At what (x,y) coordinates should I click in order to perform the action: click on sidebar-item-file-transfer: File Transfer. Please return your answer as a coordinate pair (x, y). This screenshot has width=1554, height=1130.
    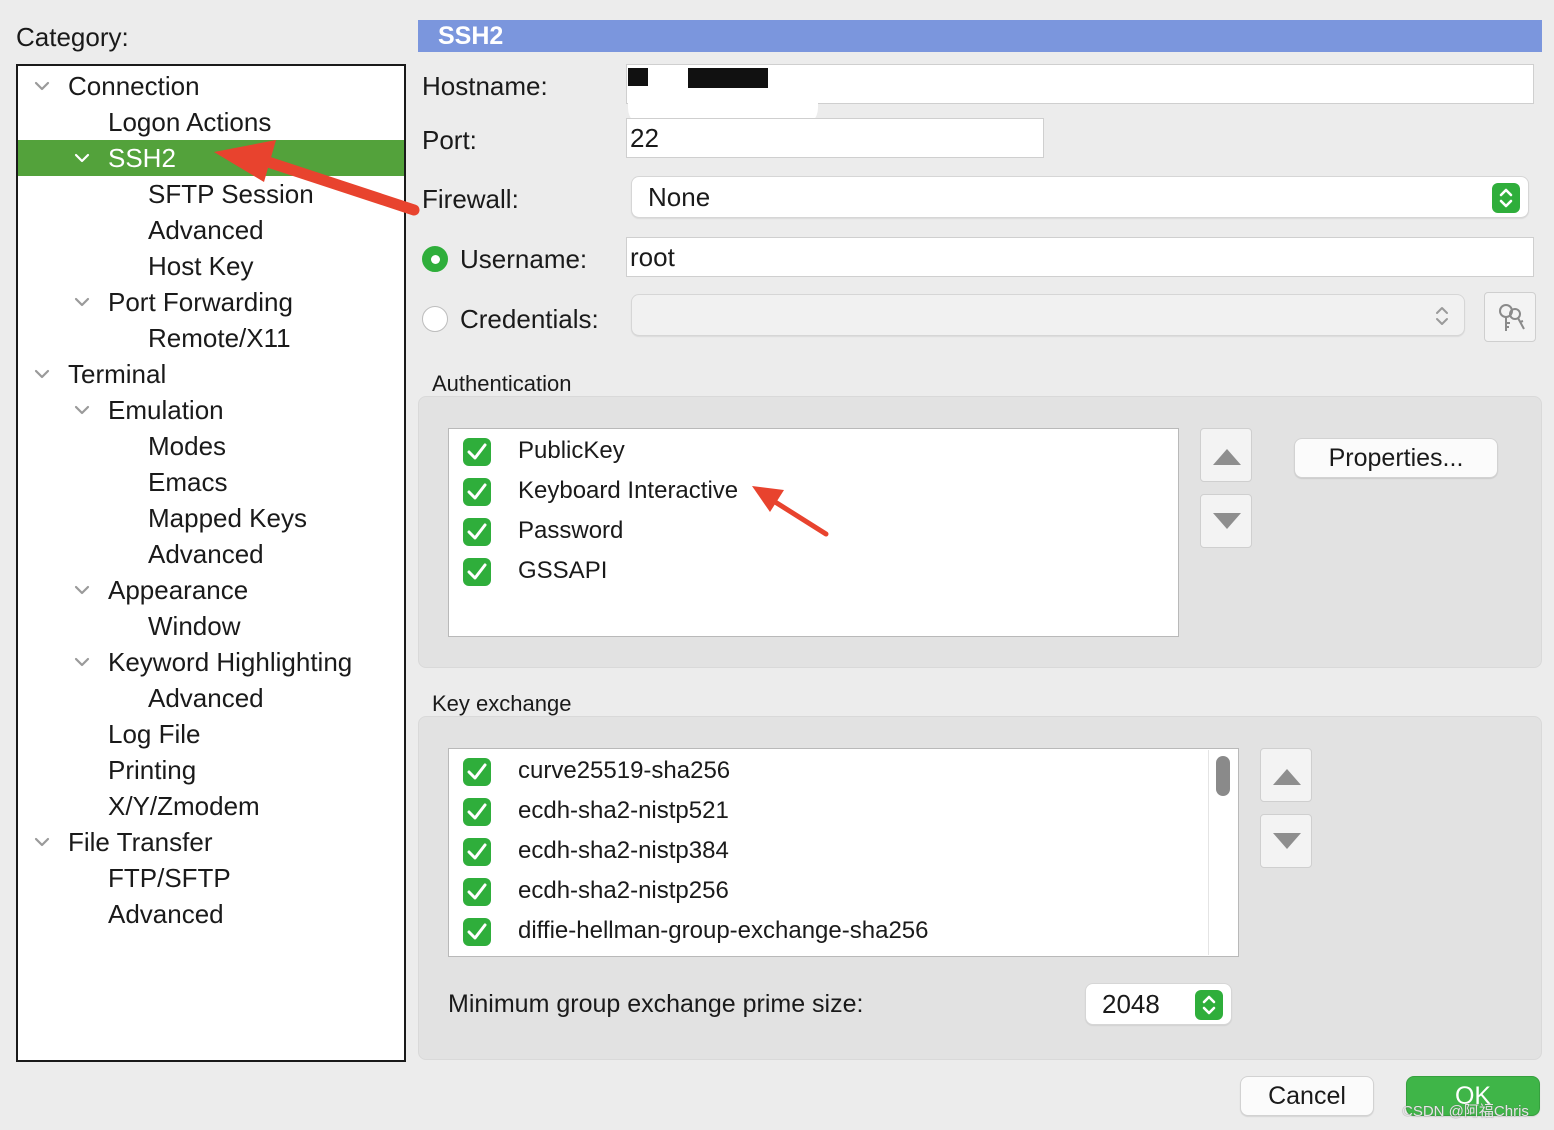
    Looking at the image, I should click on (211, 842).